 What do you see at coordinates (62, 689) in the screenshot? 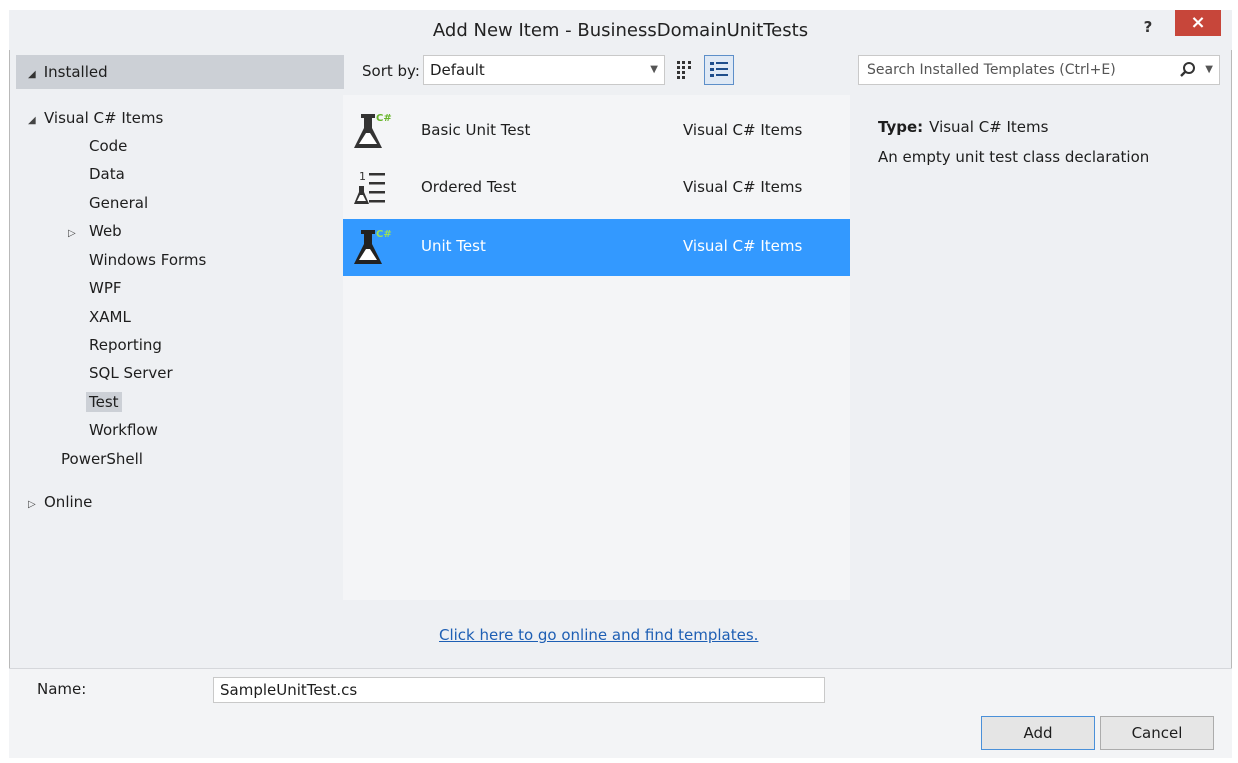
I see `name-label: Name:` at bounding box center [62, 689].